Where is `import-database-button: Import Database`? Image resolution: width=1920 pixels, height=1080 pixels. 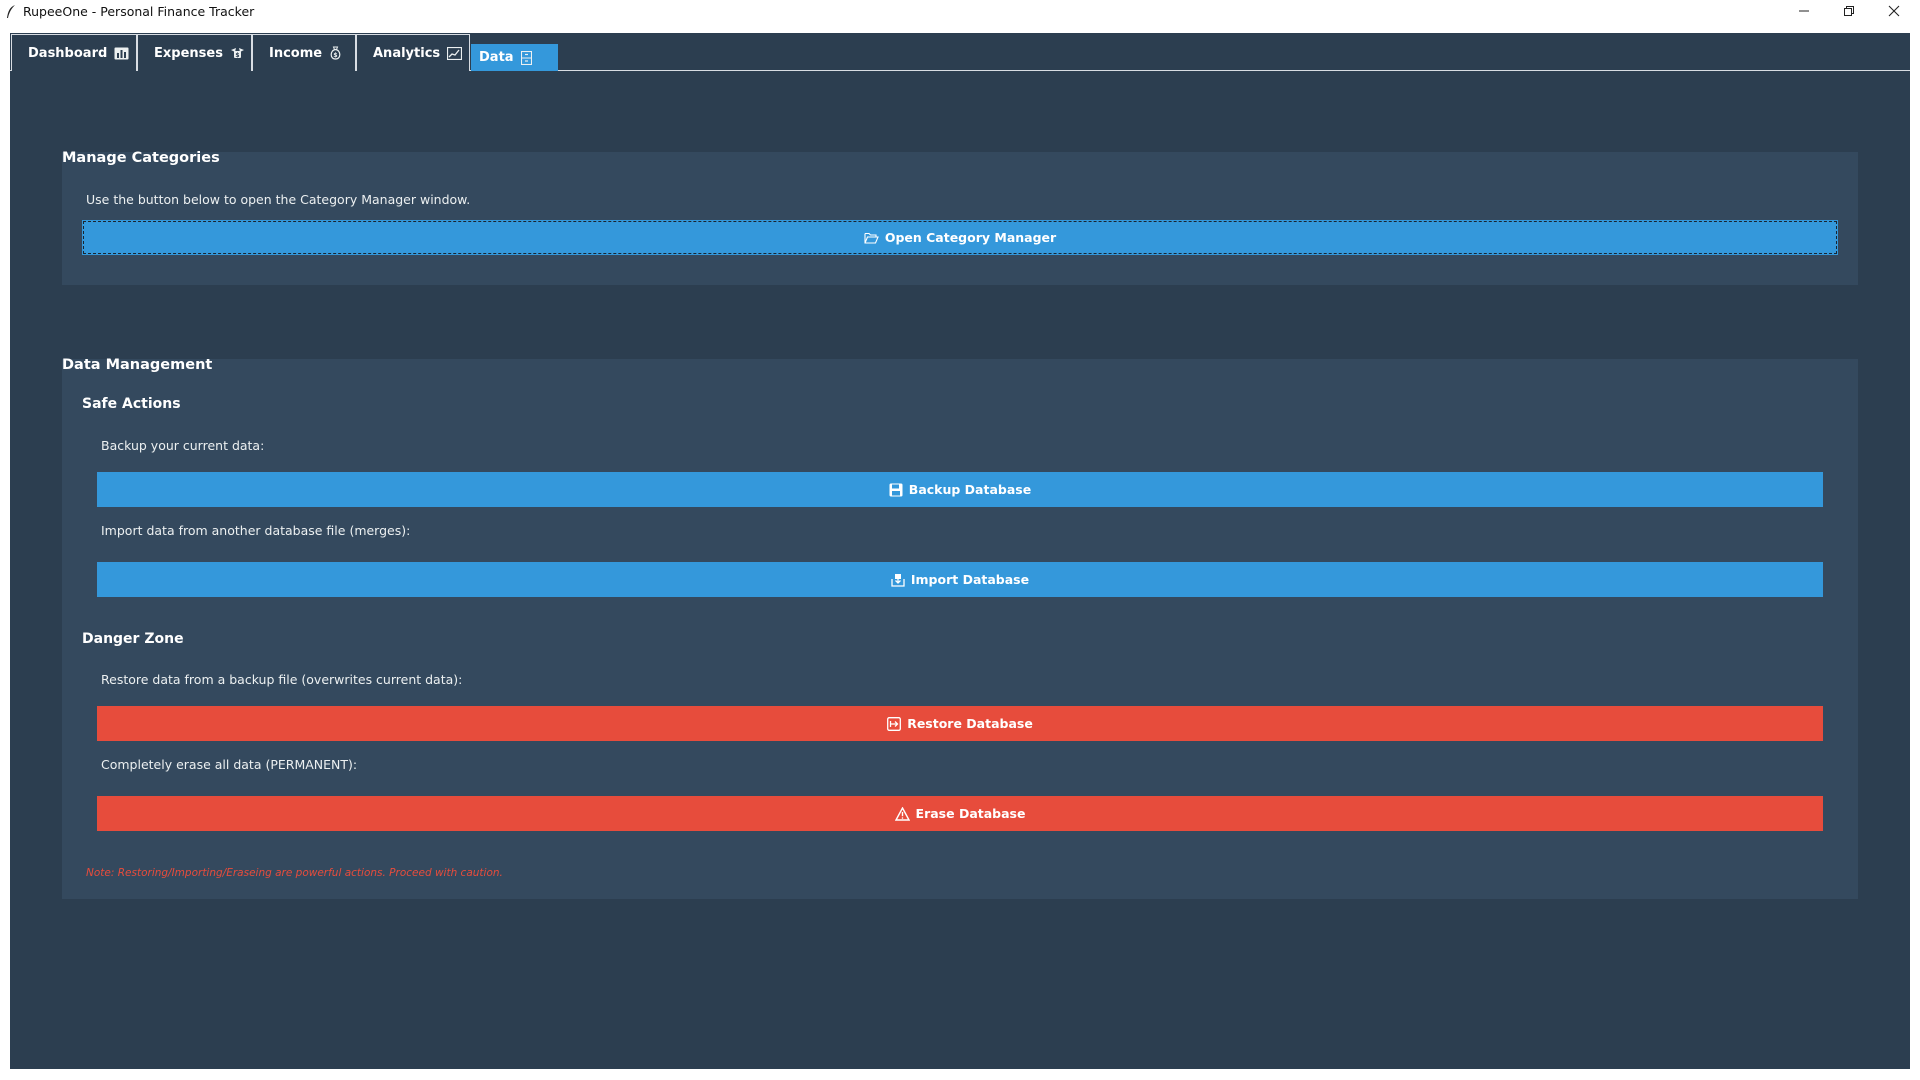 import-database-button: Import Database is located at coordinates (960, 579).